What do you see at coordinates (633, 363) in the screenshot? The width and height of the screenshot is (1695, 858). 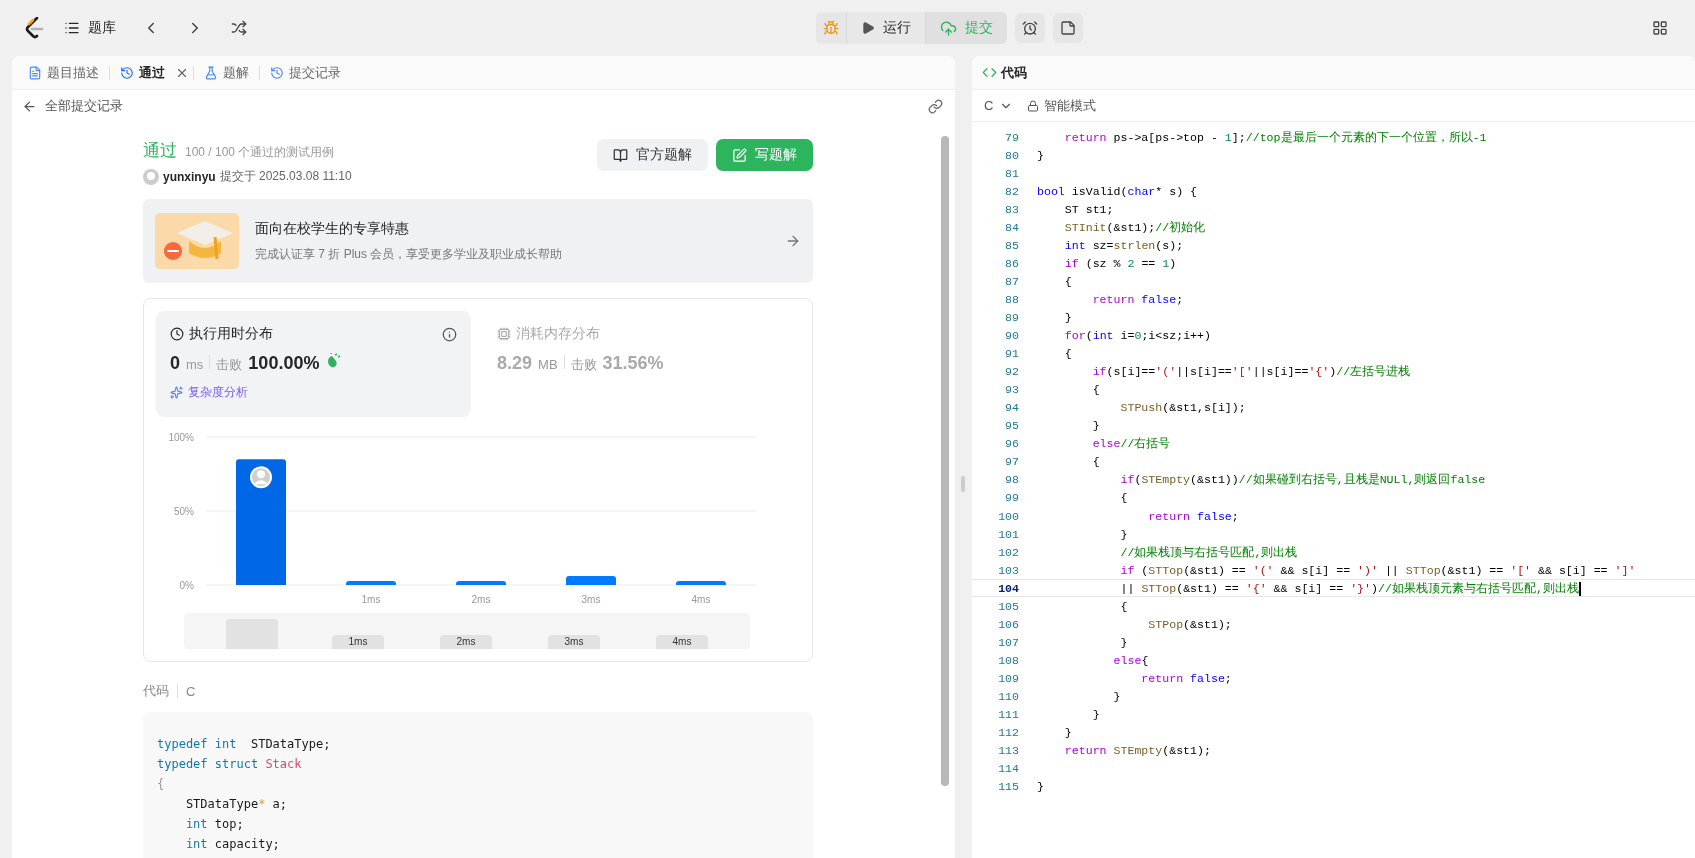 I see `beats-value: 31.56%` at bounding box center [633, 363].